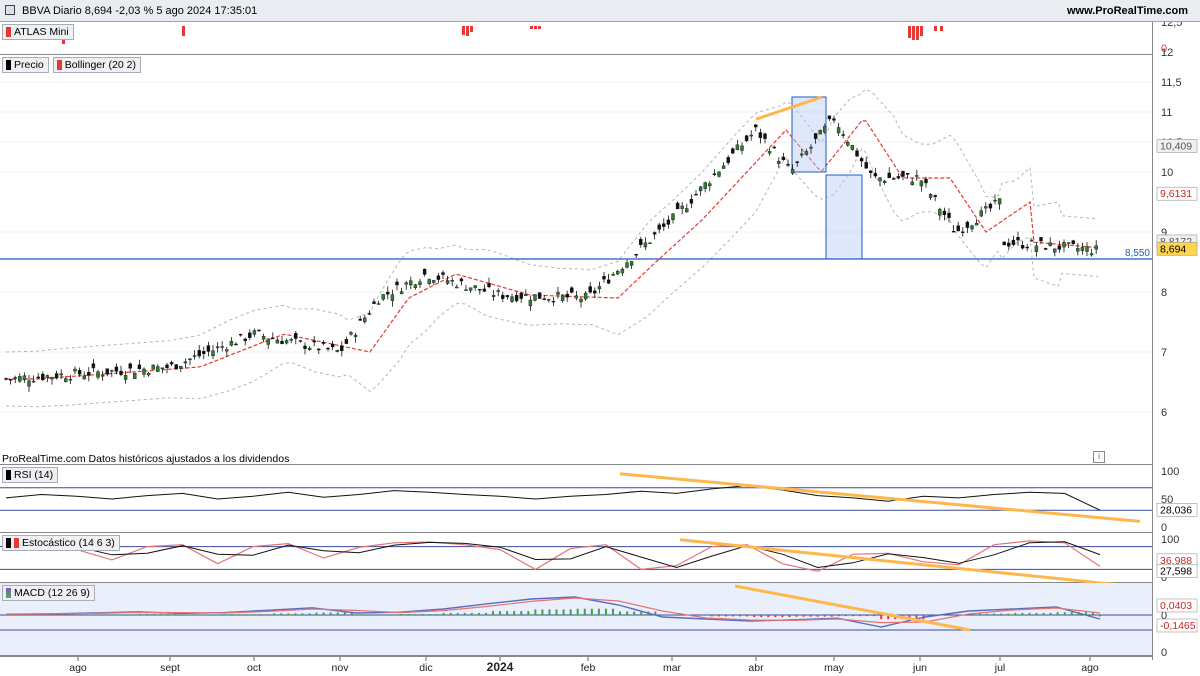  What do you see at coordinates (30, 475) in the screenshot?
I see `legend-rsi: RSI (14)` at bounding box center [30, 475].